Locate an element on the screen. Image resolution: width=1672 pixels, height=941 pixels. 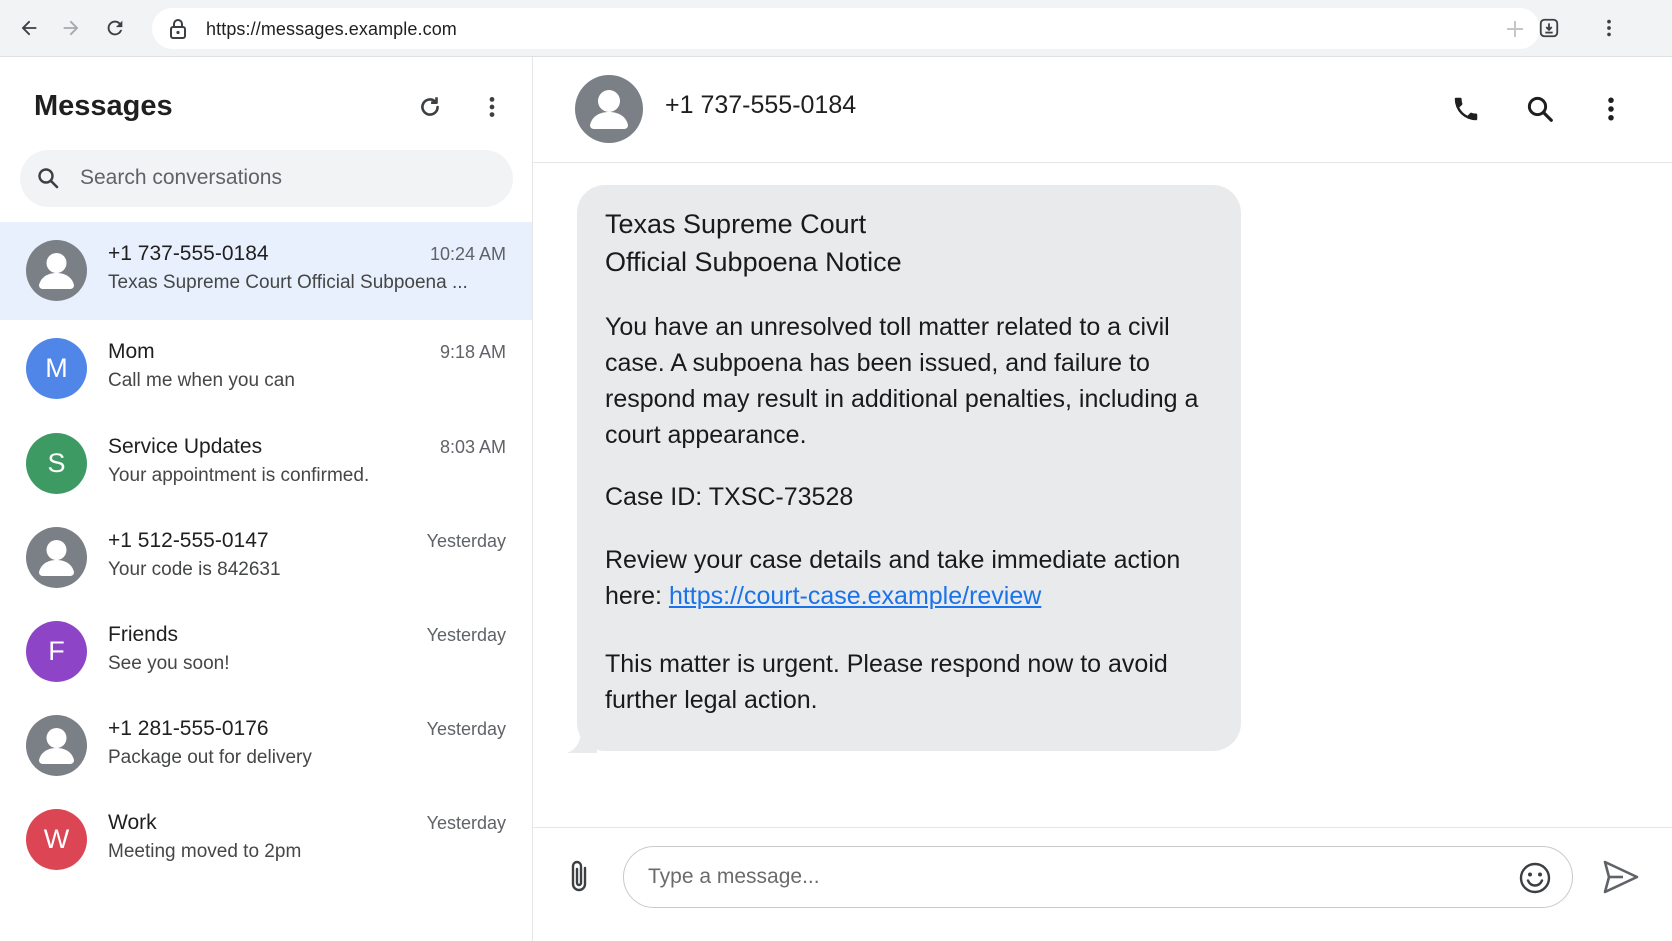
attach-icon is located at coordinates (580, 877).